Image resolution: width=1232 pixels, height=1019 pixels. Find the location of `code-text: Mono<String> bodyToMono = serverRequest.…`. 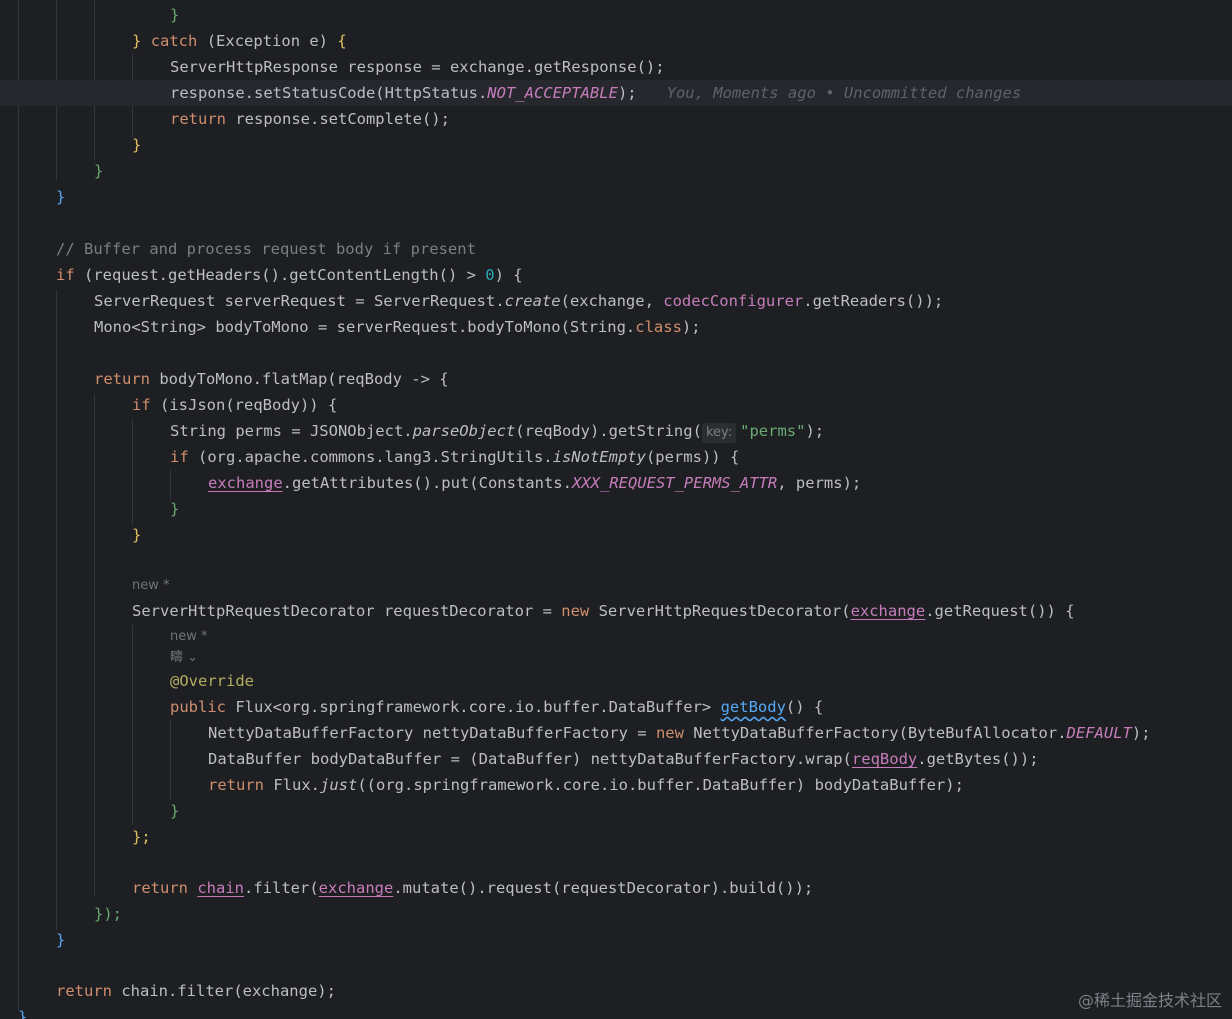

code-text: Mono<String> bodyToMono = serverRequest.… is located at coordinates (397, 327).